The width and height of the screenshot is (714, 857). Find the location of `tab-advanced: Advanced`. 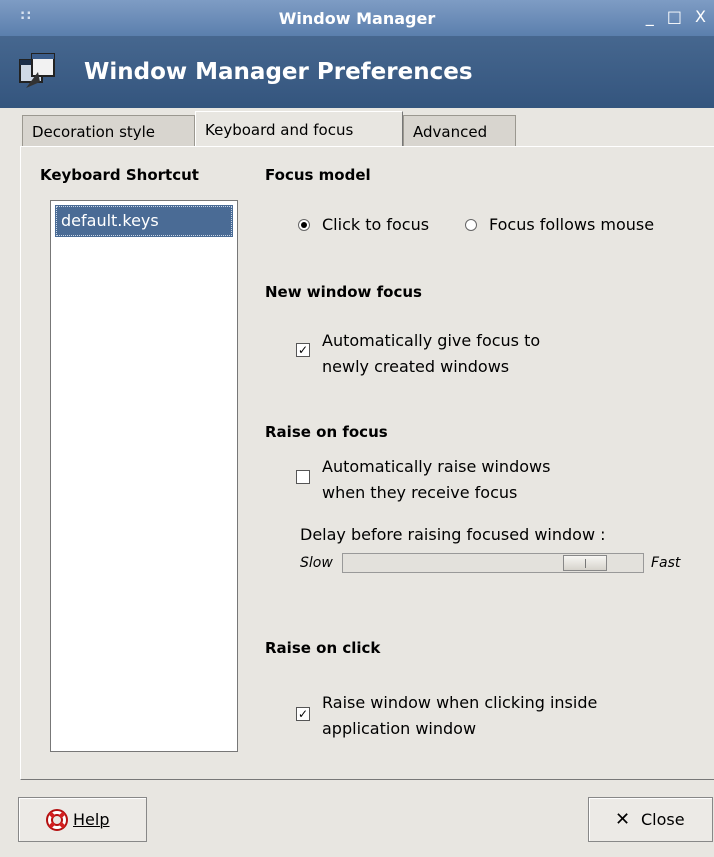

tab-advanced: Advanced is located at coordinates (459, 131).